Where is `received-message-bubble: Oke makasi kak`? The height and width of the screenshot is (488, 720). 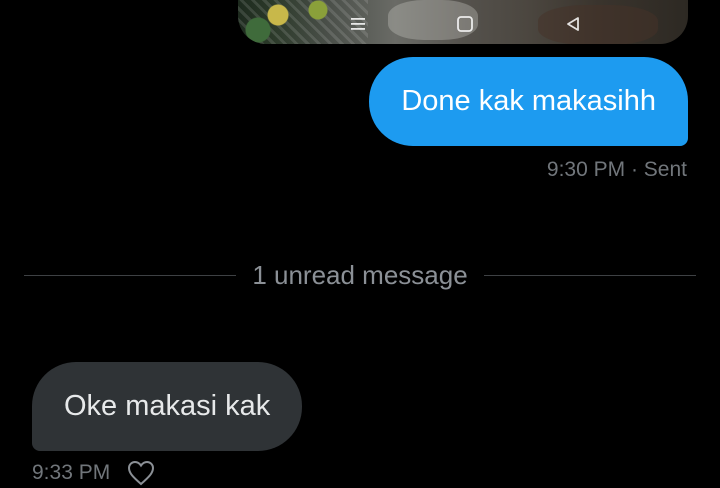
received-message-bubble: Oke makasi kak is located at coordinates (167, 406).